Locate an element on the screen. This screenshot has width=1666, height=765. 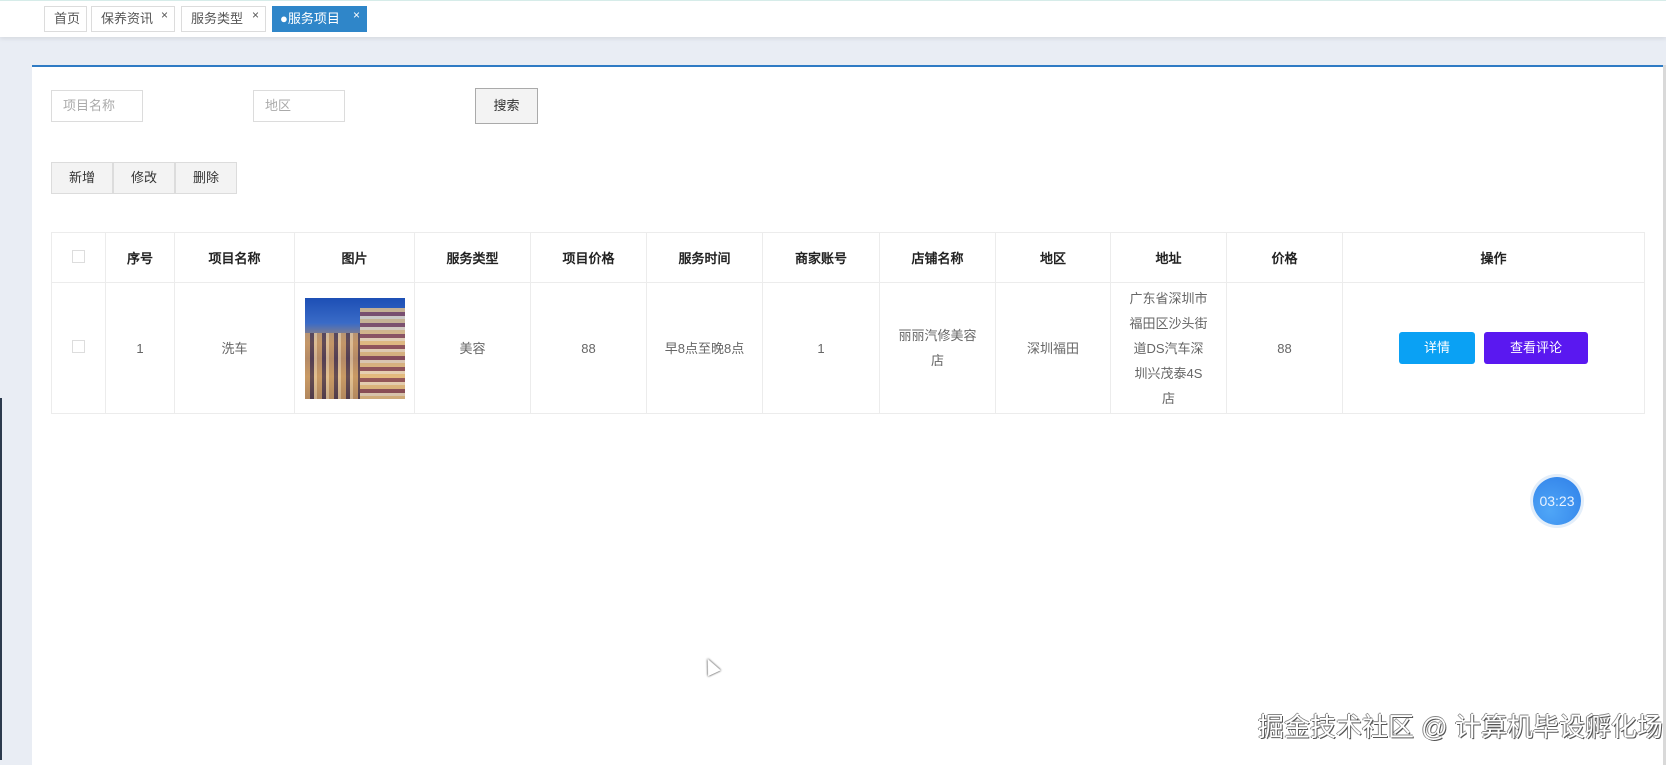
tab-bar: 首页 保养资讯 × 服务类型 × ●服务项目 × is located at coordinates (833, 18).